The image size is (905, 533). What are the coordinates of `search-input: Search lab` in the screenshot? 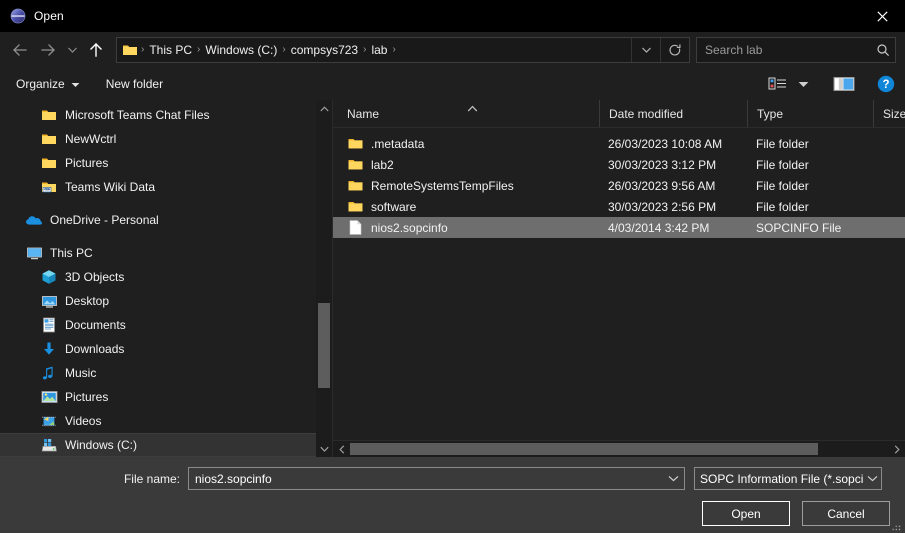 It's located at (784, 50).